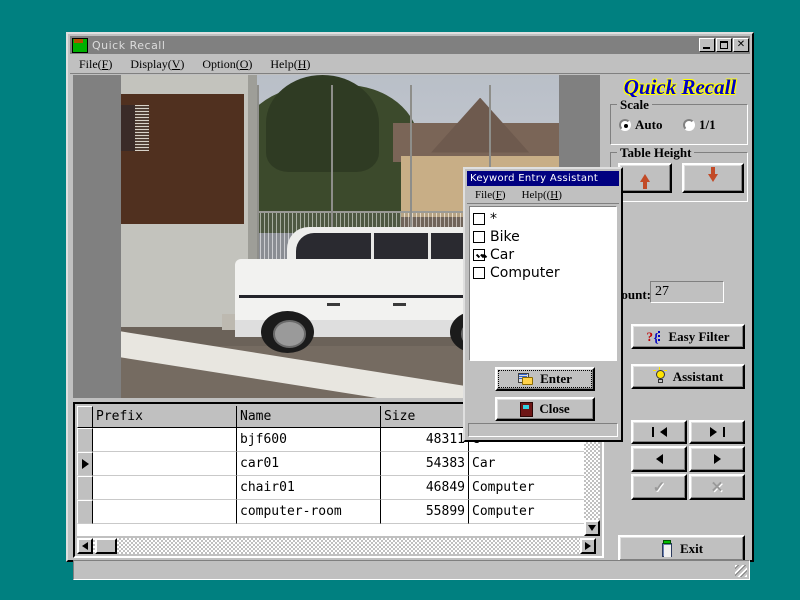 The image size is (800, 600). I want to click on menu-file: File(F), so click(95, 64).